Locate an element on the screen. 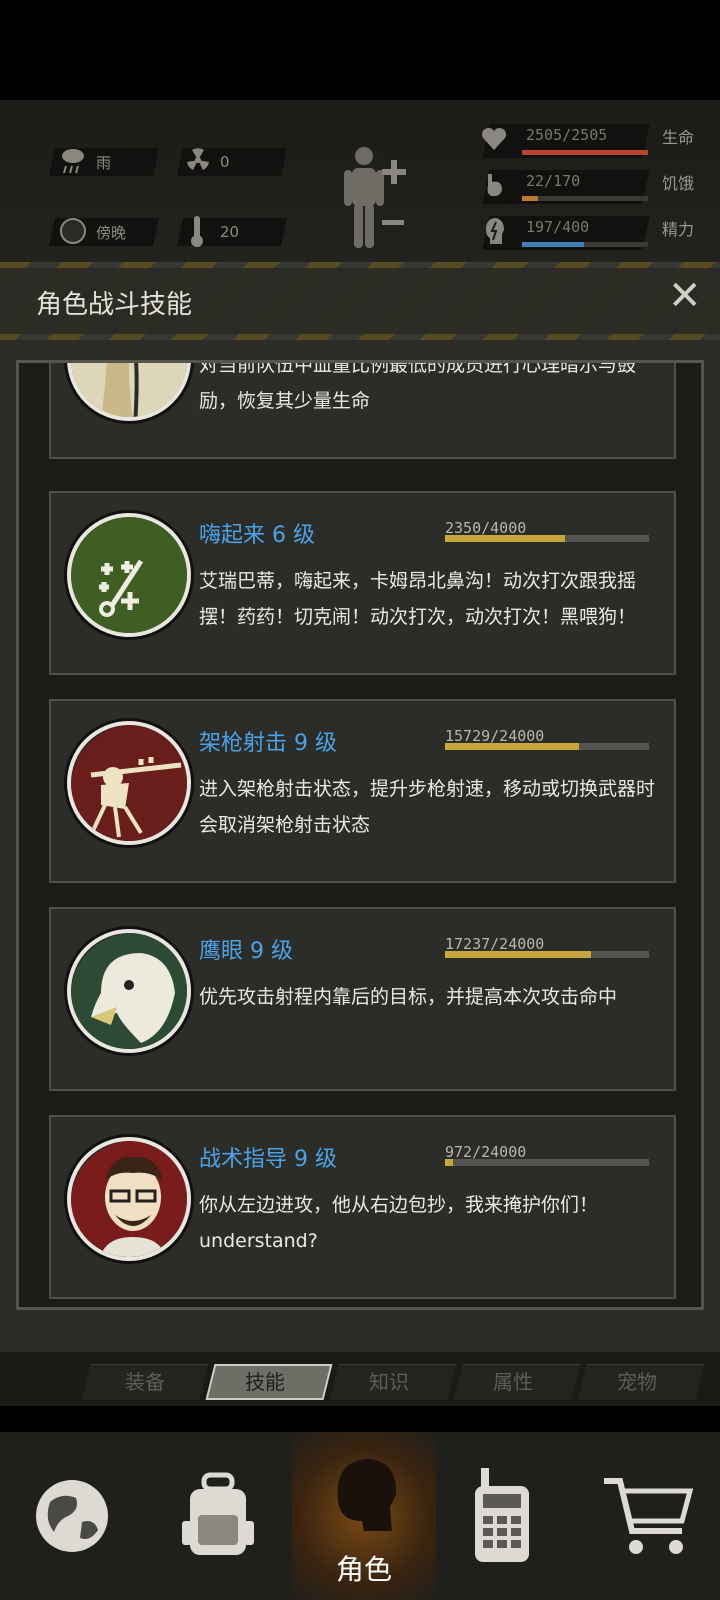 This screenshot has height=1600, width=720. character-head-icon is located at coordinates (367, 1495).